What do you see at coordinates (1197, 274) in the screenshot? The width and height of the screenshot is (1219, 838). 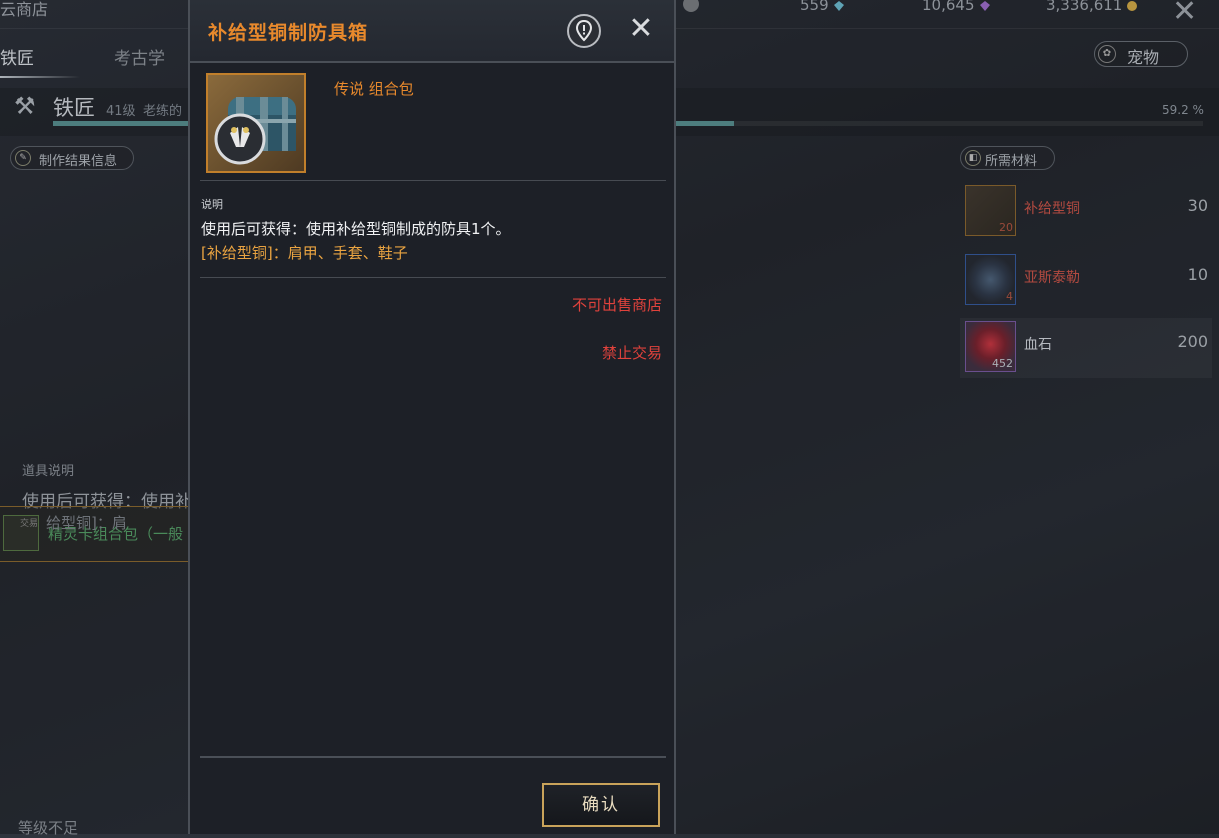 I see `material-required: 10` at bounding box center [1197, 274].